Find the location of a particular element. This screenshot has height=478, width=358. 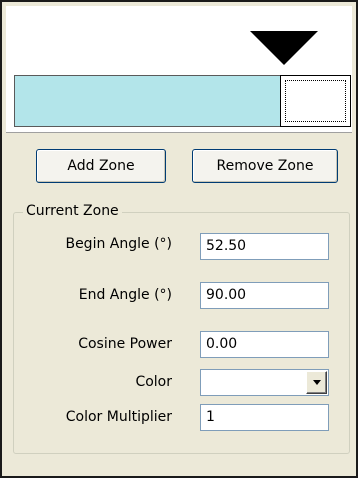

selected-zone is located at coordinates (315, 101).